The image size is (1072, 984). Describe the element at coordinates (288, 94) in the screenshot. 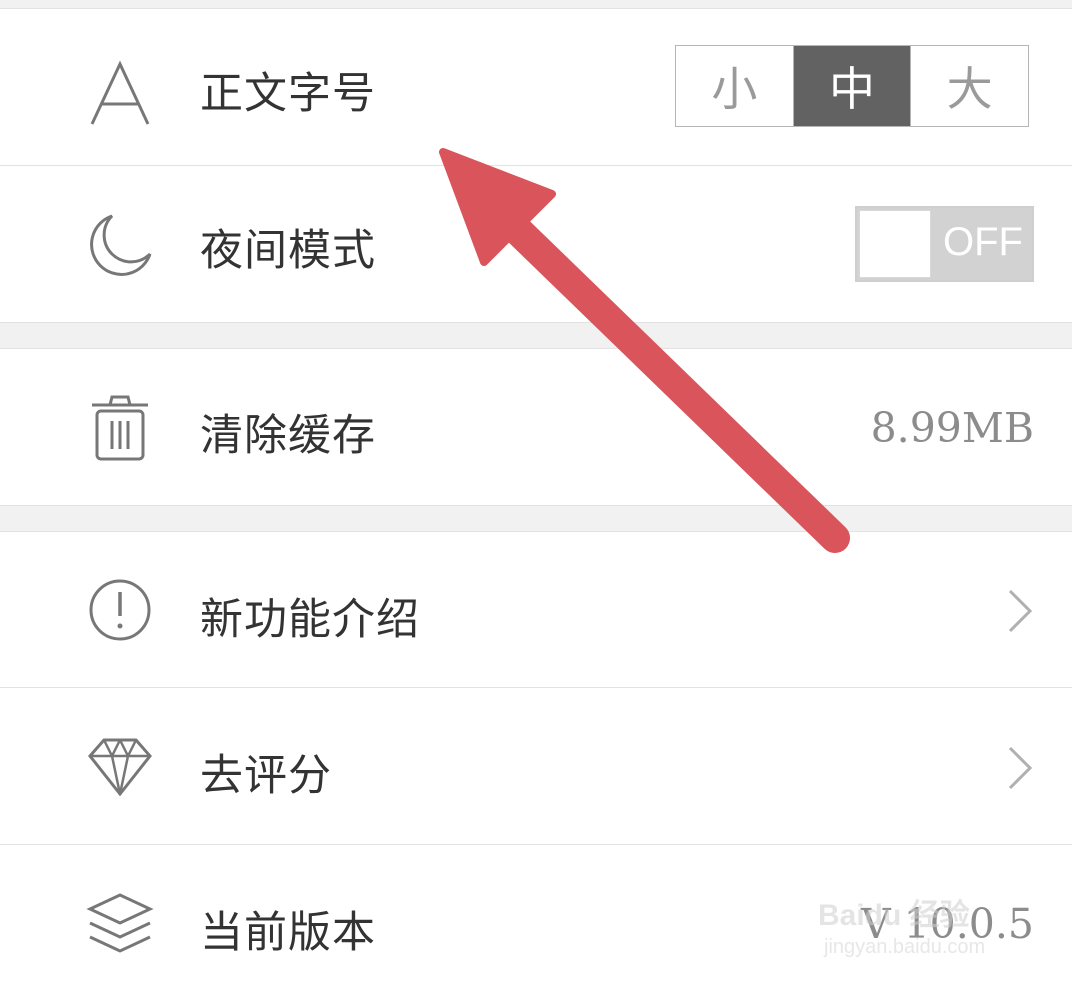

I see `font-size-label: 正文字号` at that location.